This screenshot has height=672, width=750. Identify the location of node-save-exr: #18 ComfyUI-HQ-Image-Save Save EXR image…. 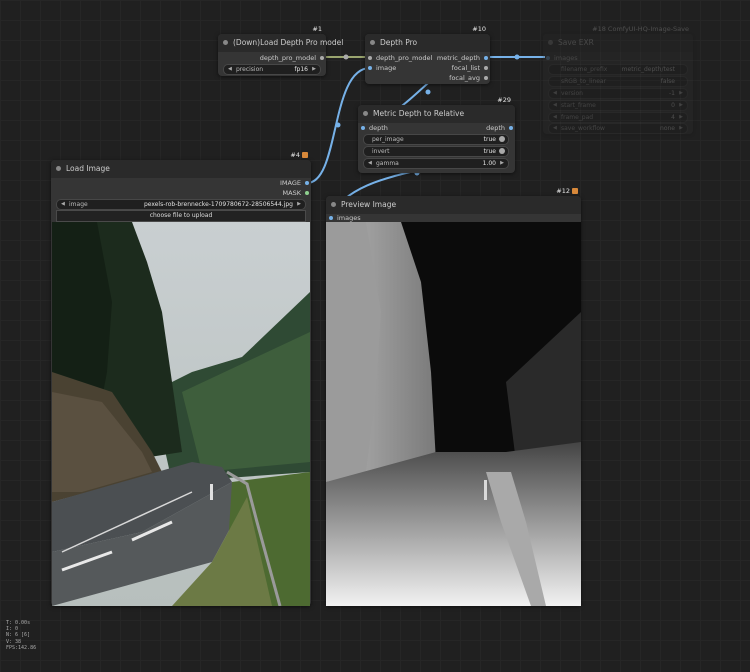
(618, 79).